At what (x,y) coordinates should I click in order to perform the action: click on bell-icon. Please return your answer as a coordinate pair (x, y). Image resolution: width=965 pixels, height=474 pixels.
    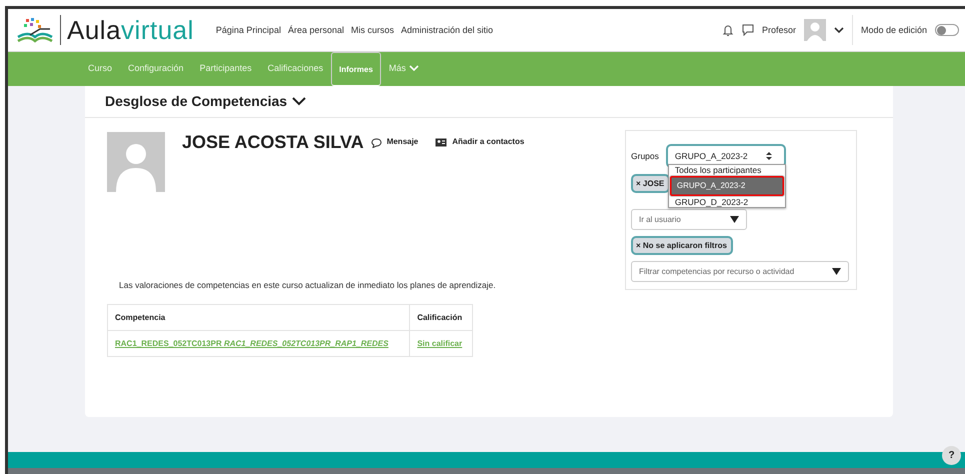
    Looking at the image, I should click on (728, 30).